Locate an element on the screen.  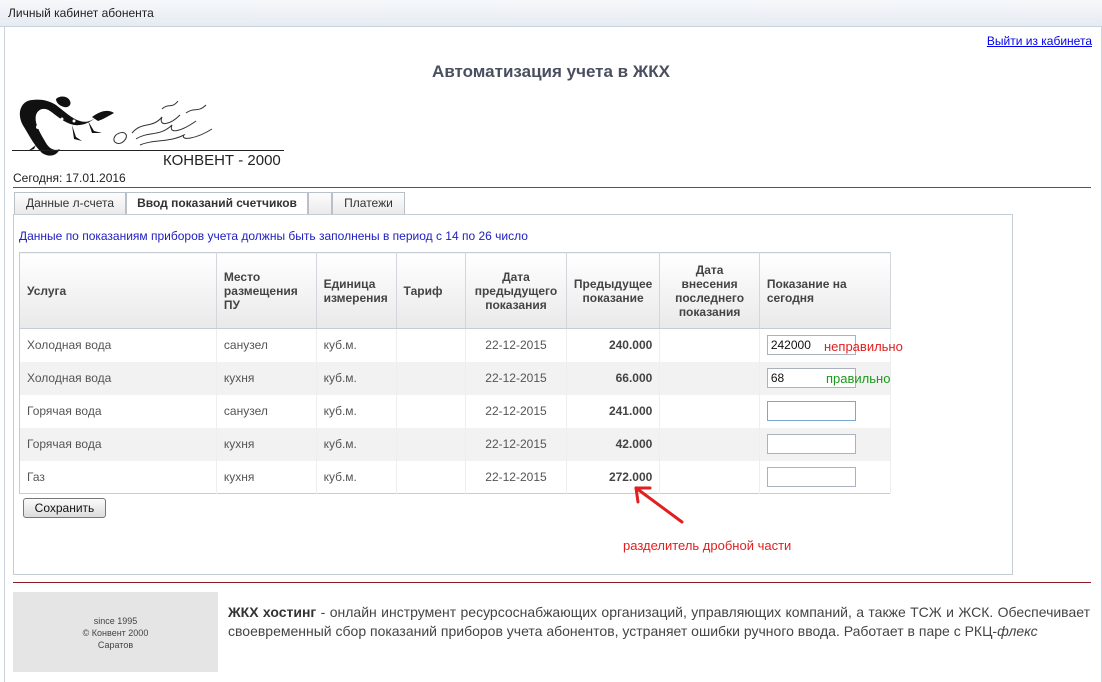
footer-brand: ЖКХ хостинг is located at coordinates (272, 612).